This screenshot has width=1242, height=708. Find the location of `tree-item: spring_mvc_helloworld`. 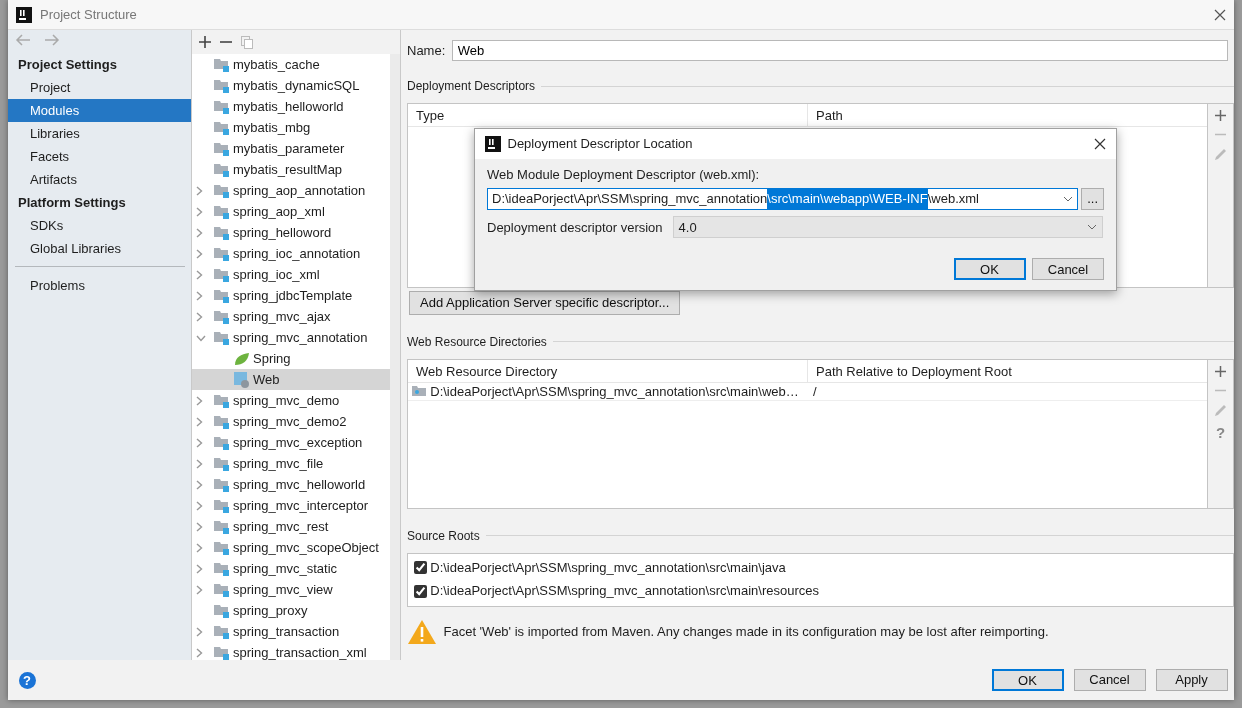

tree-item: spring_mvc_helloworld is located at coordinates (291, 484).